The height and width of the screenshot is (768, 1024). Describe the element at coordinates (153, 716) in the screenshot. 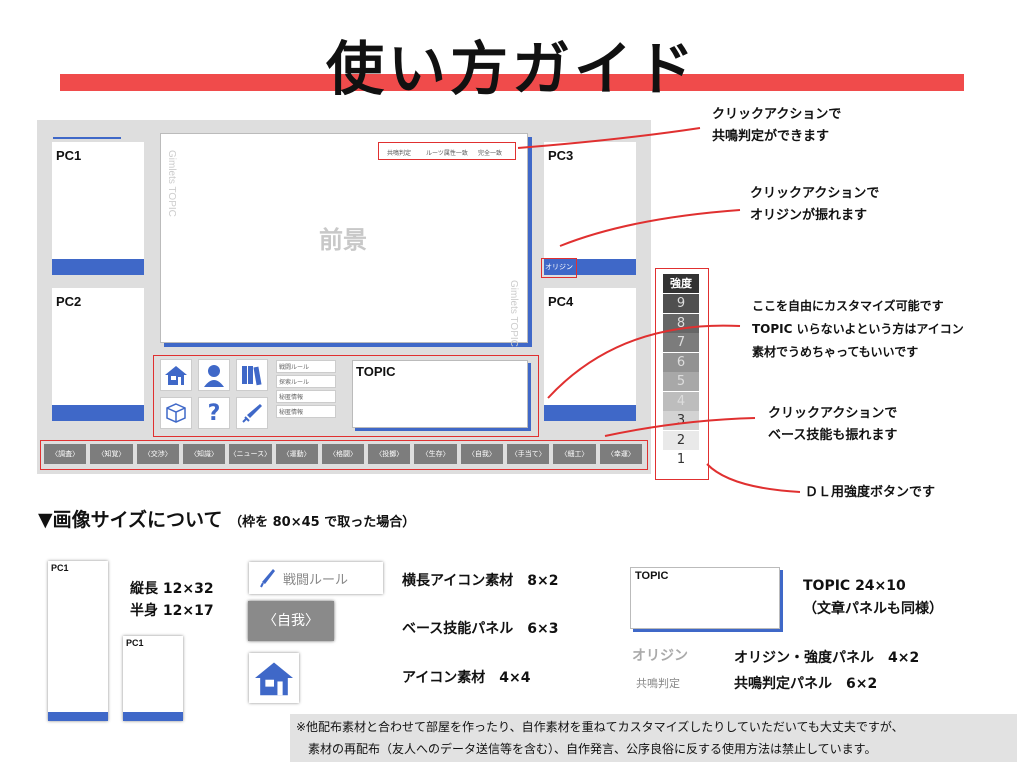

I see `sample-card-half-bar` at that location.